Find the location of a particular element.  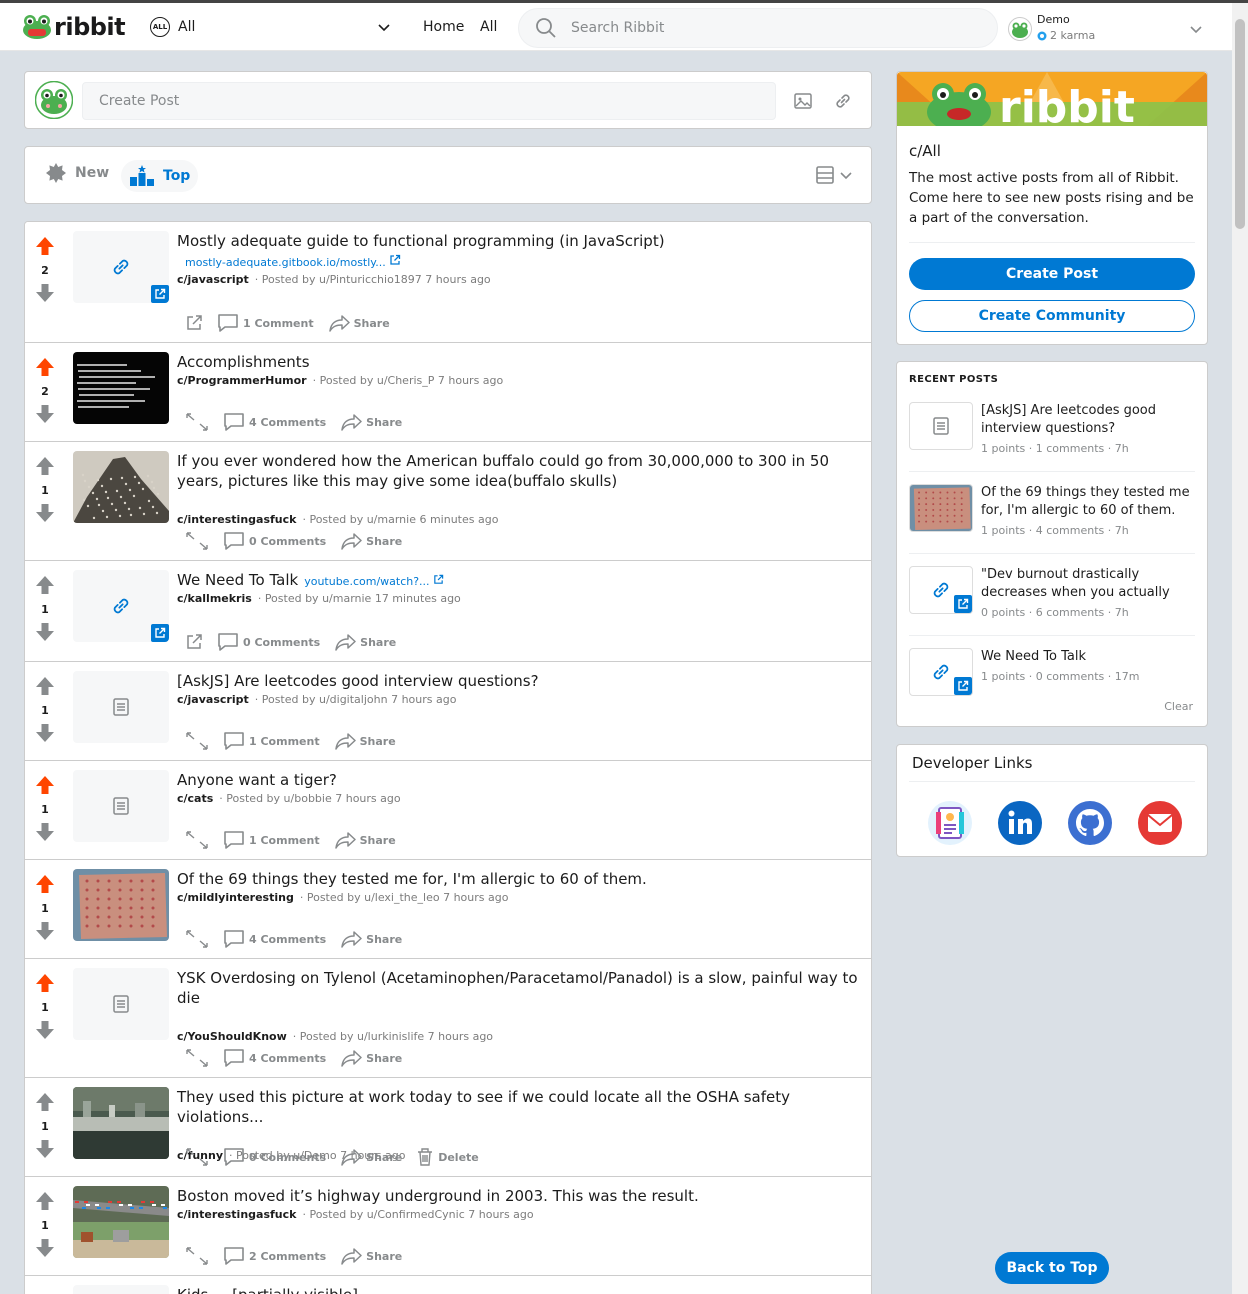

linkedin-icon is located at coordinates (1020, 823).